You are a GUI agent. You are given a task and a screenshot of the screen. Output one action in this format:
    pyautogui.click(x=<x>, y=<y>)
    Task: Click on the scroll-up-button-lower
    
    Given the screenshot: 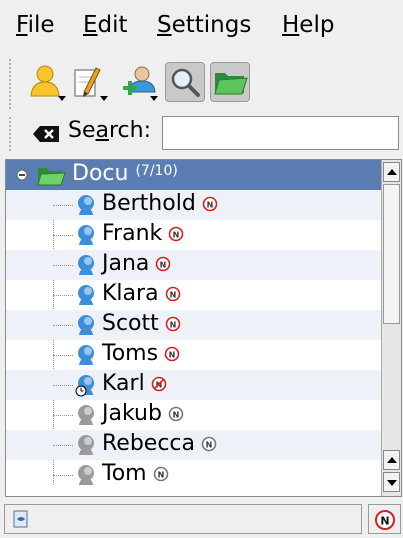 What is the action you would take?
    pyautogui.click(x=391, y=460)
    